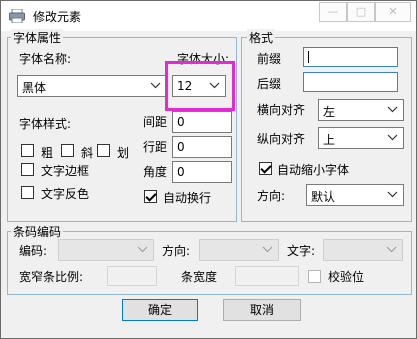 The height and width of the screenshot is (339, 417). I want to click on font-group-title: 字体属性, so click(37, 37).